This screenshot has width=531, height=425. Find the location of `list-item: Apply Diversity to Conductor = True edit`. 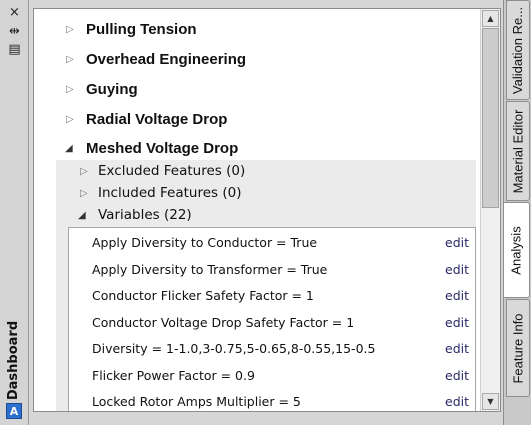

list-item: Apply Diversity to Conductor = True edit is located at coordinates (272, 242).